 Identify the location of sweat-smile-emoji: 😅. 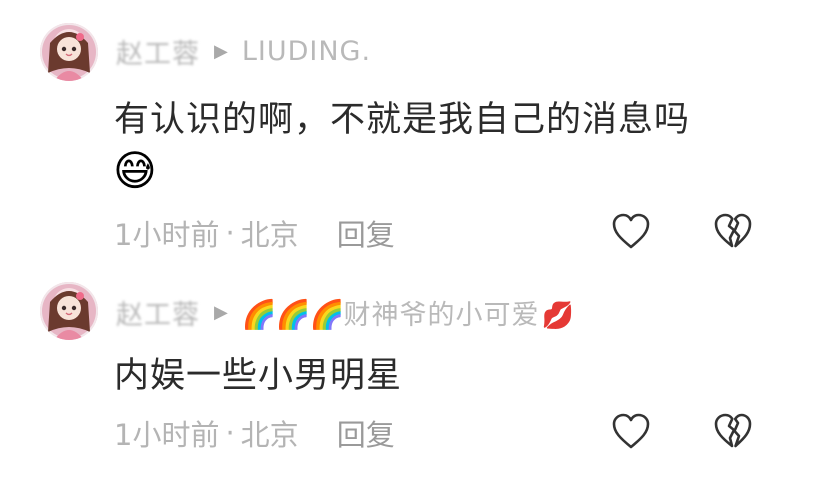
(135, 170).